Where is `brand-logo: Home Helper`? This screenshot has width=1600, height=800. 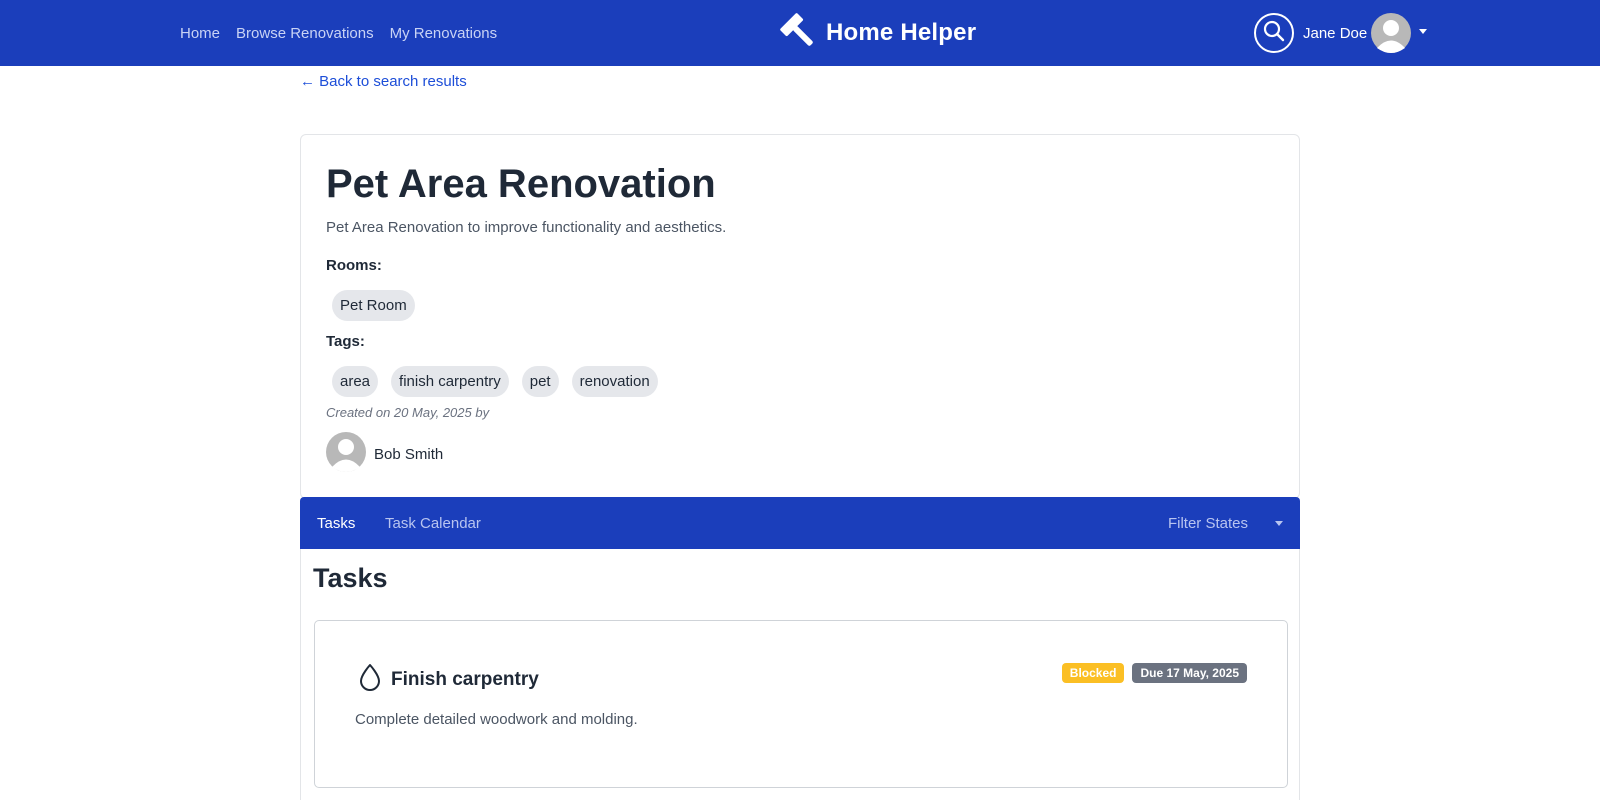
brand-logo: Home Helper is located at coordinates (877, 33).